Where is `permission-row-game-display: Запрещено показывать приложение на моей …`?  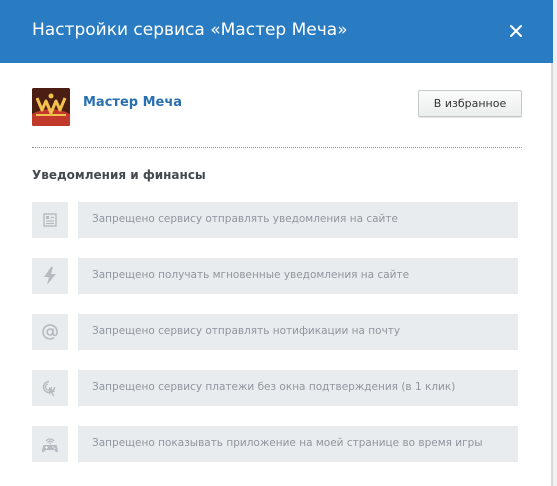
permission-row-game-display: Запрещено показывать приложение на моей … is located at coordinates (275, 444).